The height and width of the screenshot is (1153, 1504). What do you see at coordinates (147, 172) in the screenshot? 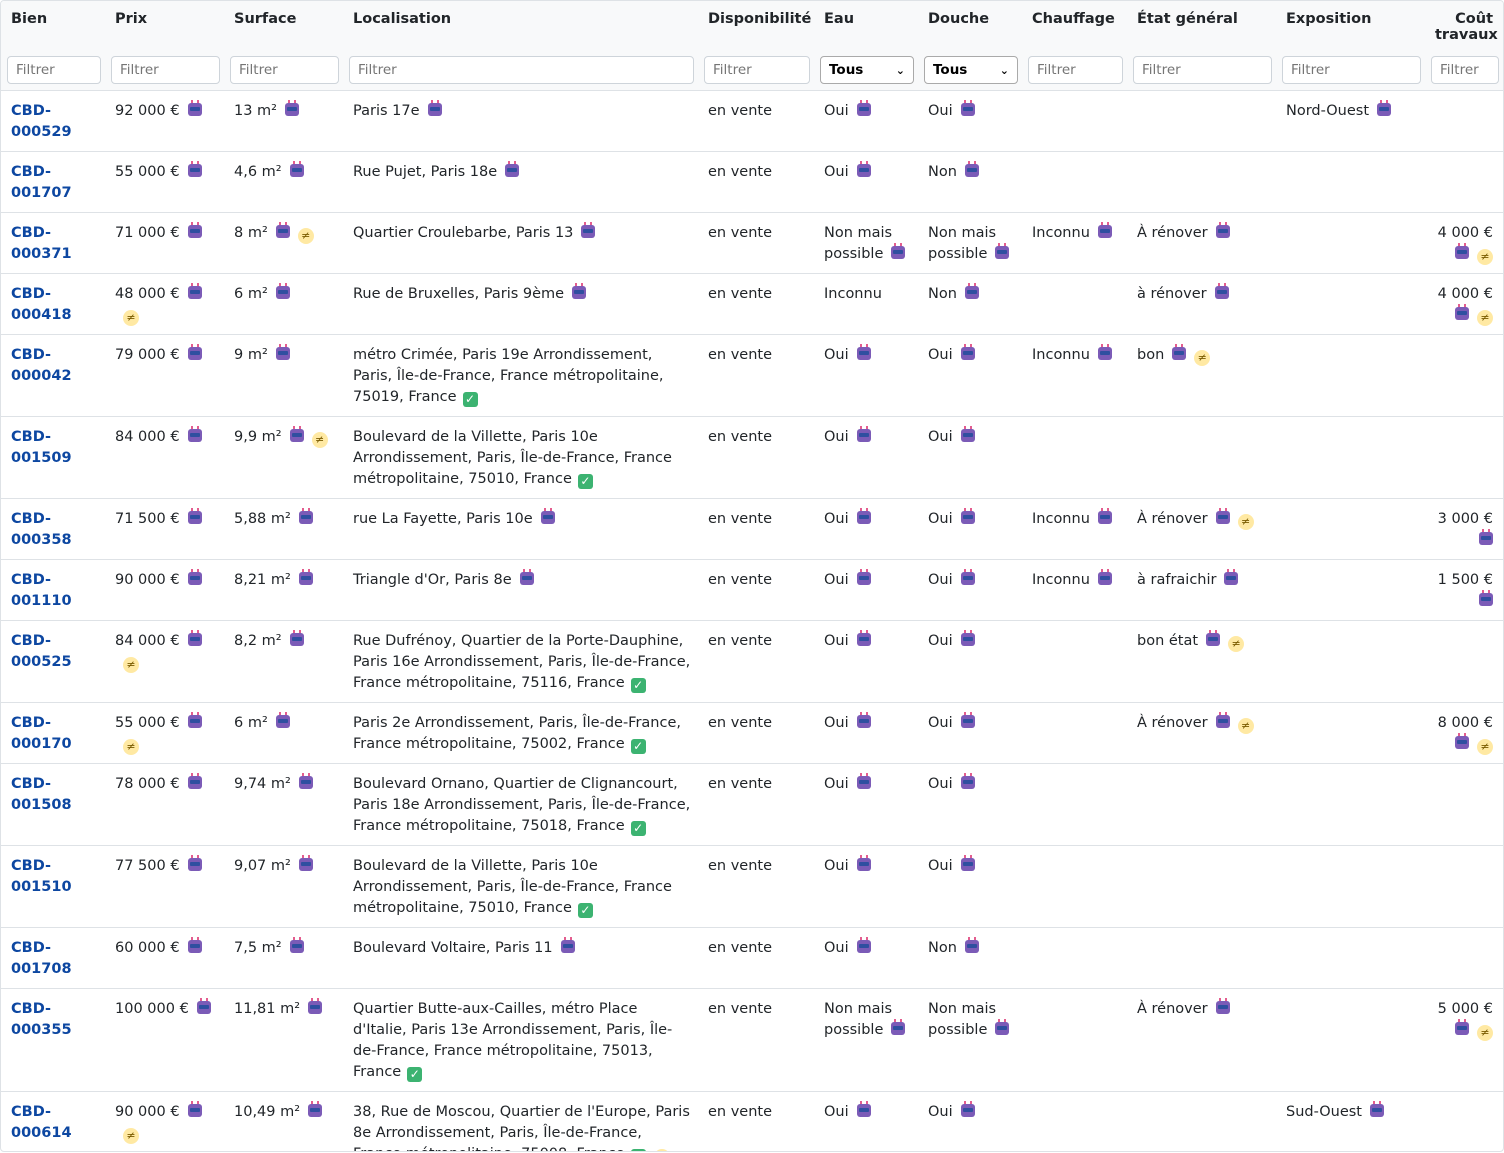
I see `price-value: 55 000 €` at bounding box center [147, 172].